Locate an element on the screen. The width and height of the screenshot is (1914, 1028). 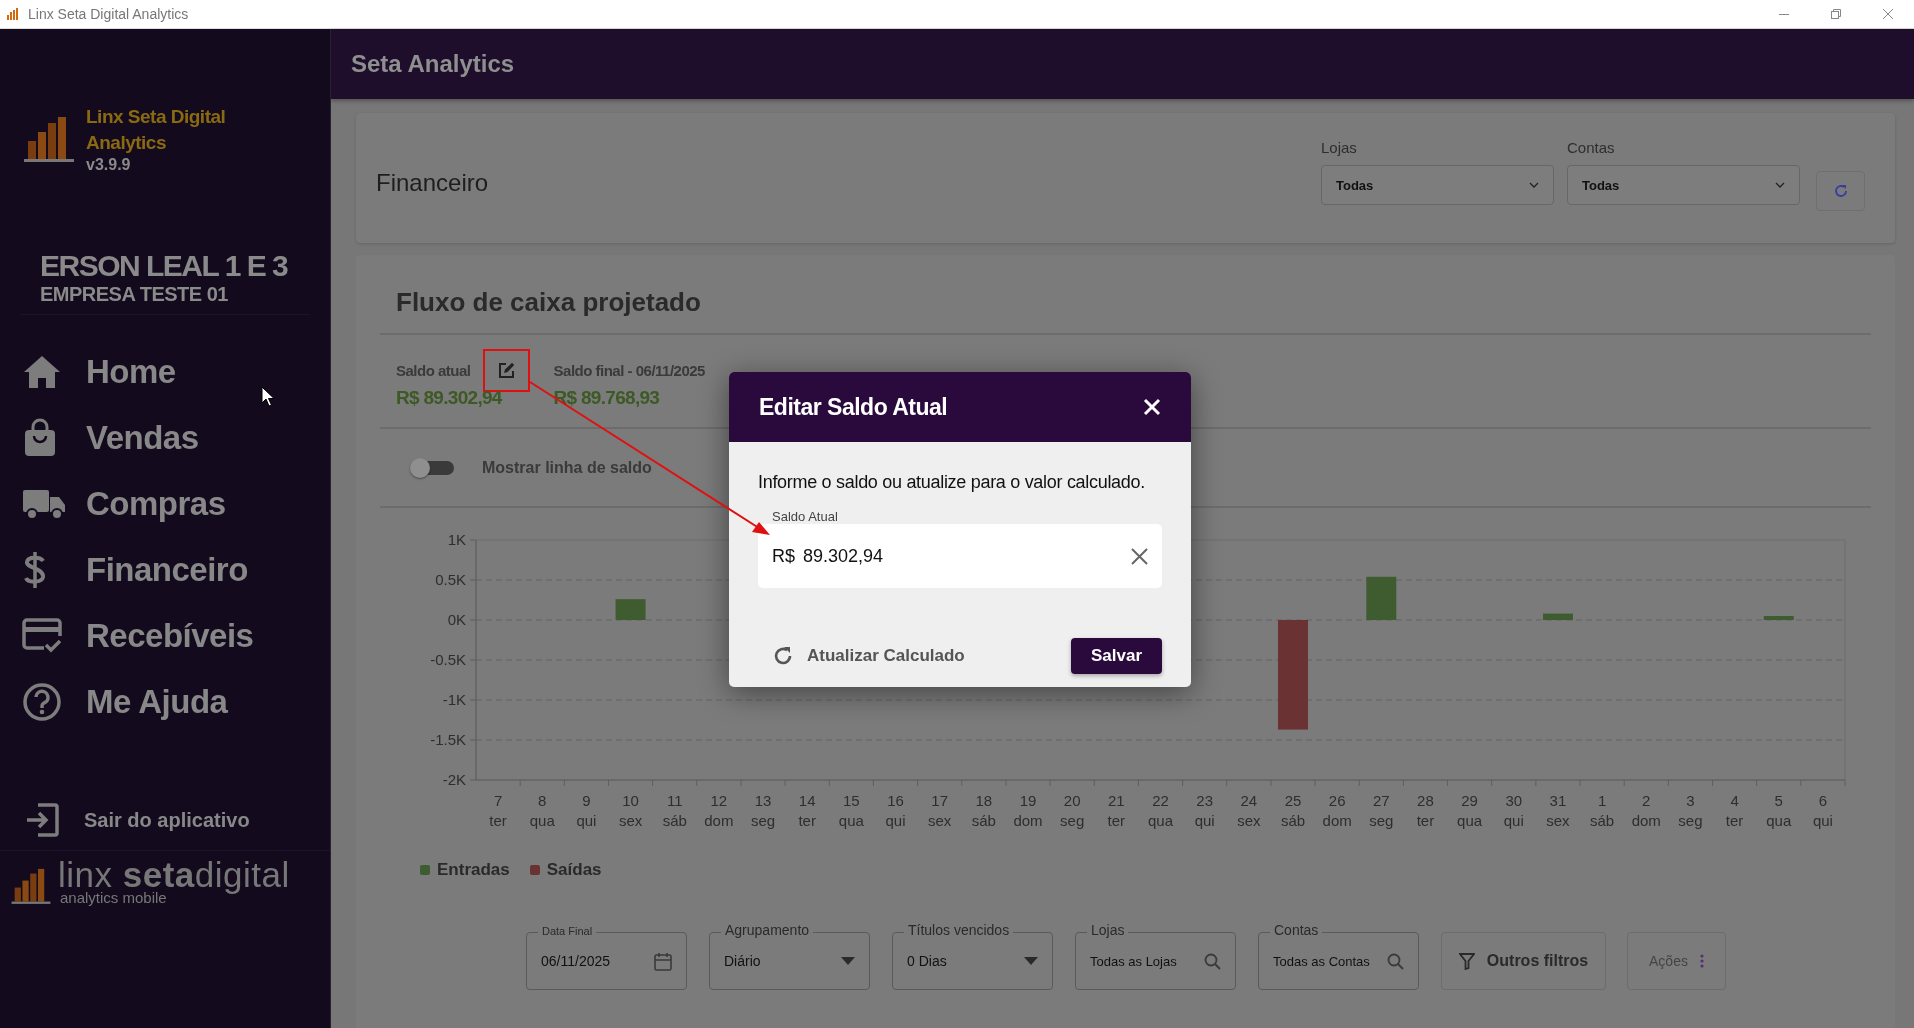
balance-value: R$ 89.768,93 is located at coordinates (607, 398).